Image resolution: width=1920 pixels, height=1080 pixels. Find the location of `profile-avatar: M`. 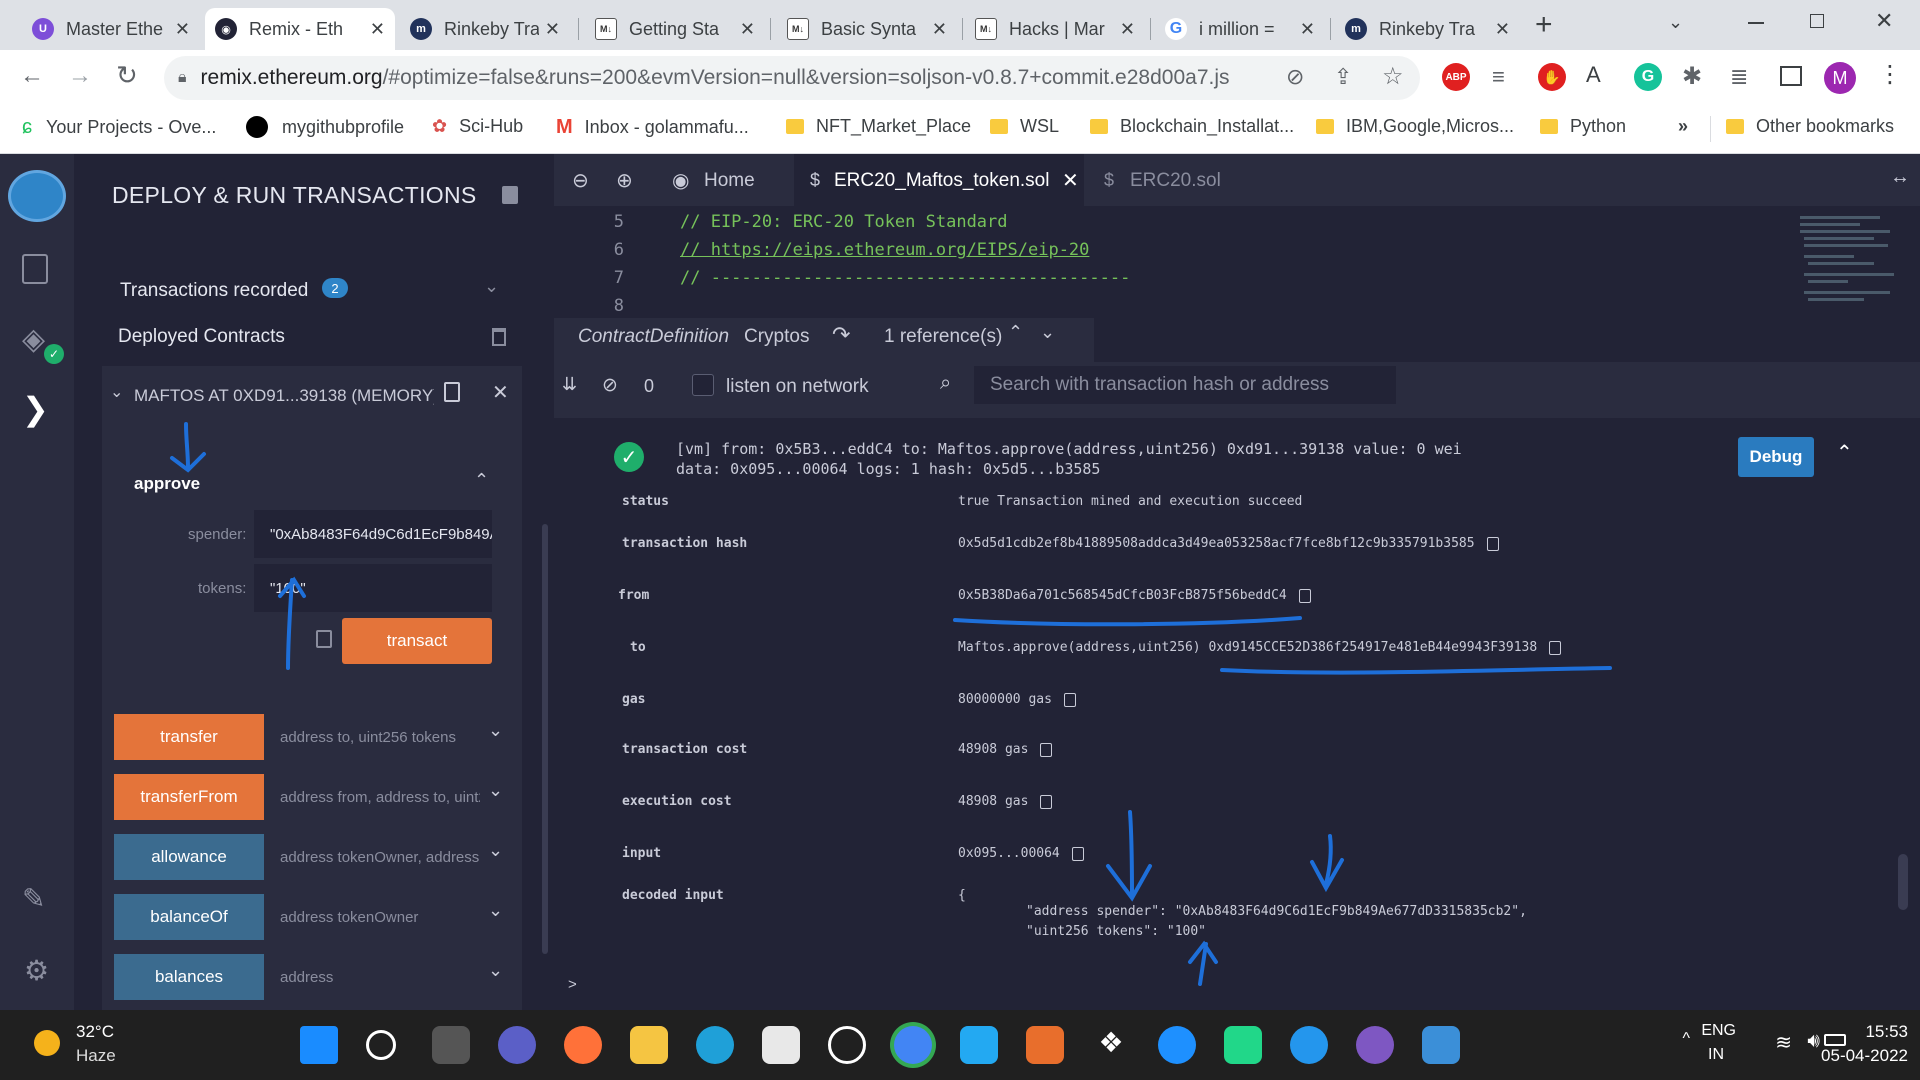

profile-avatar: M is located at coordinates (1840, 78).